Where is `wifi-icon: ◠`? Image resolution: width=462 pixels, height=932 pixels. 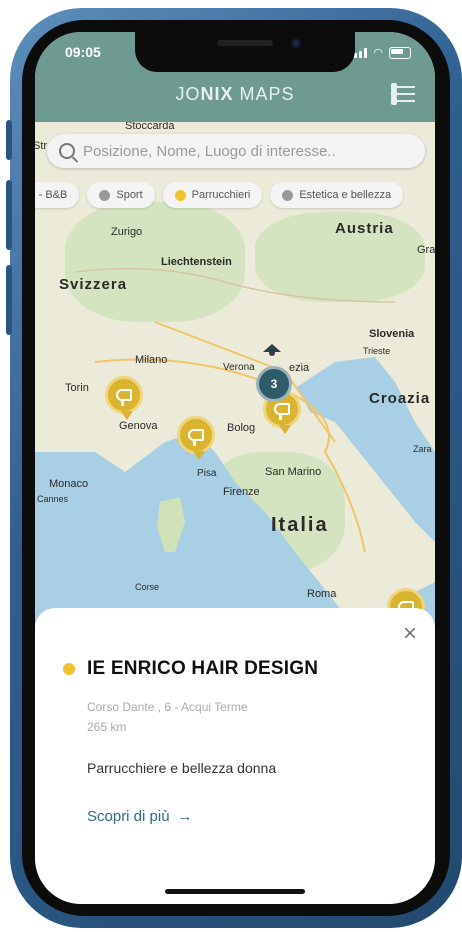
wifi-icon: ◠ is located at coordinates (378, 53).